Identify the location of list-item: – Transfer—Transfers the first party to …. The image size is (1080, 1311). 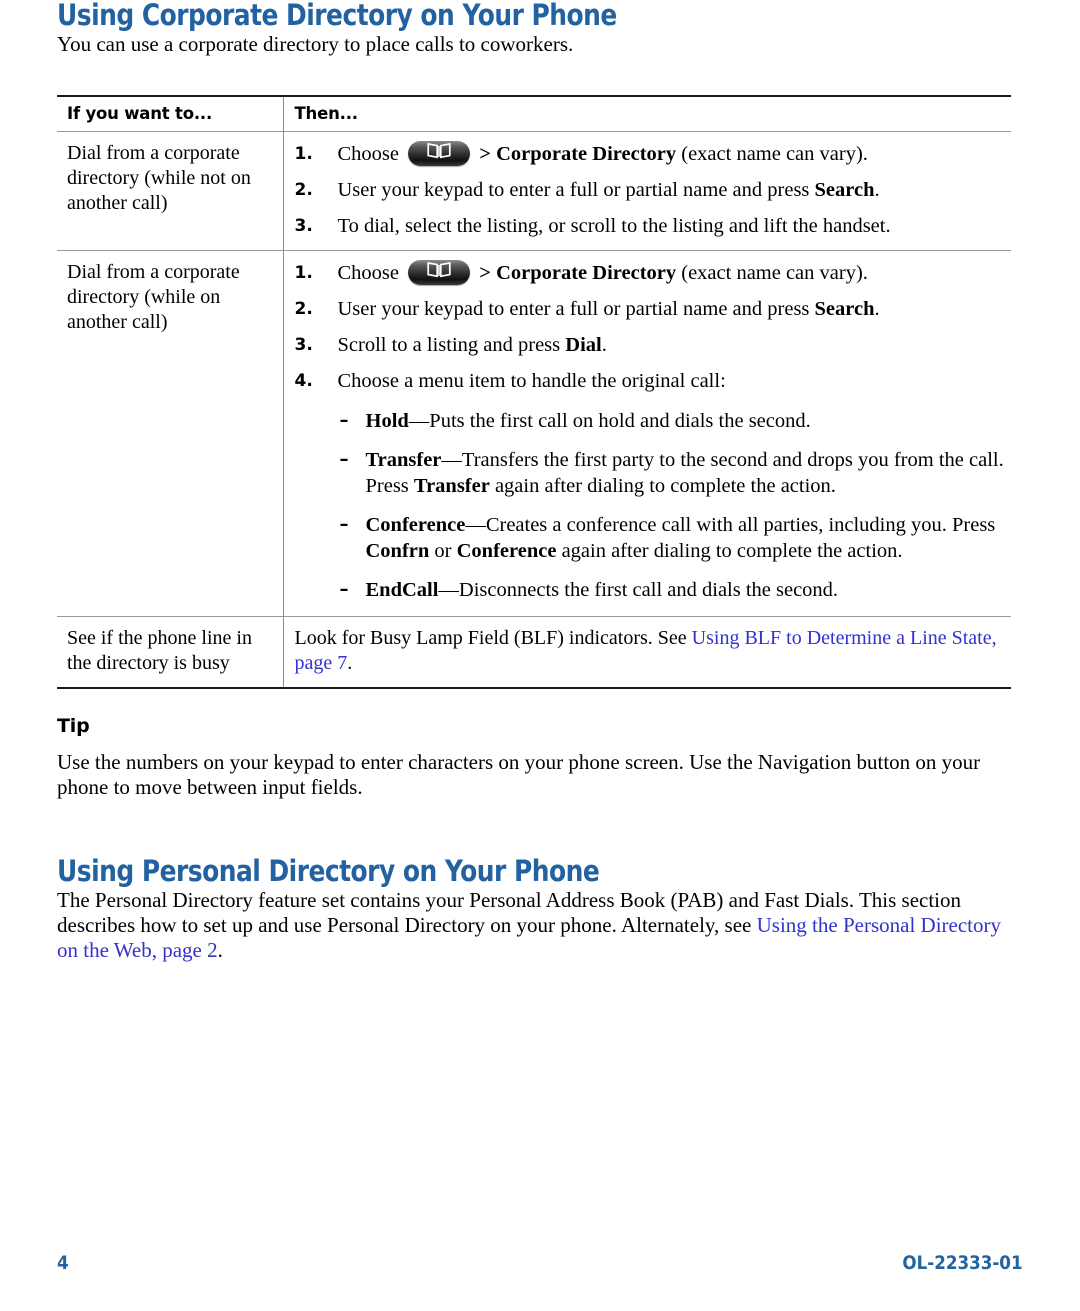
(672, 473).